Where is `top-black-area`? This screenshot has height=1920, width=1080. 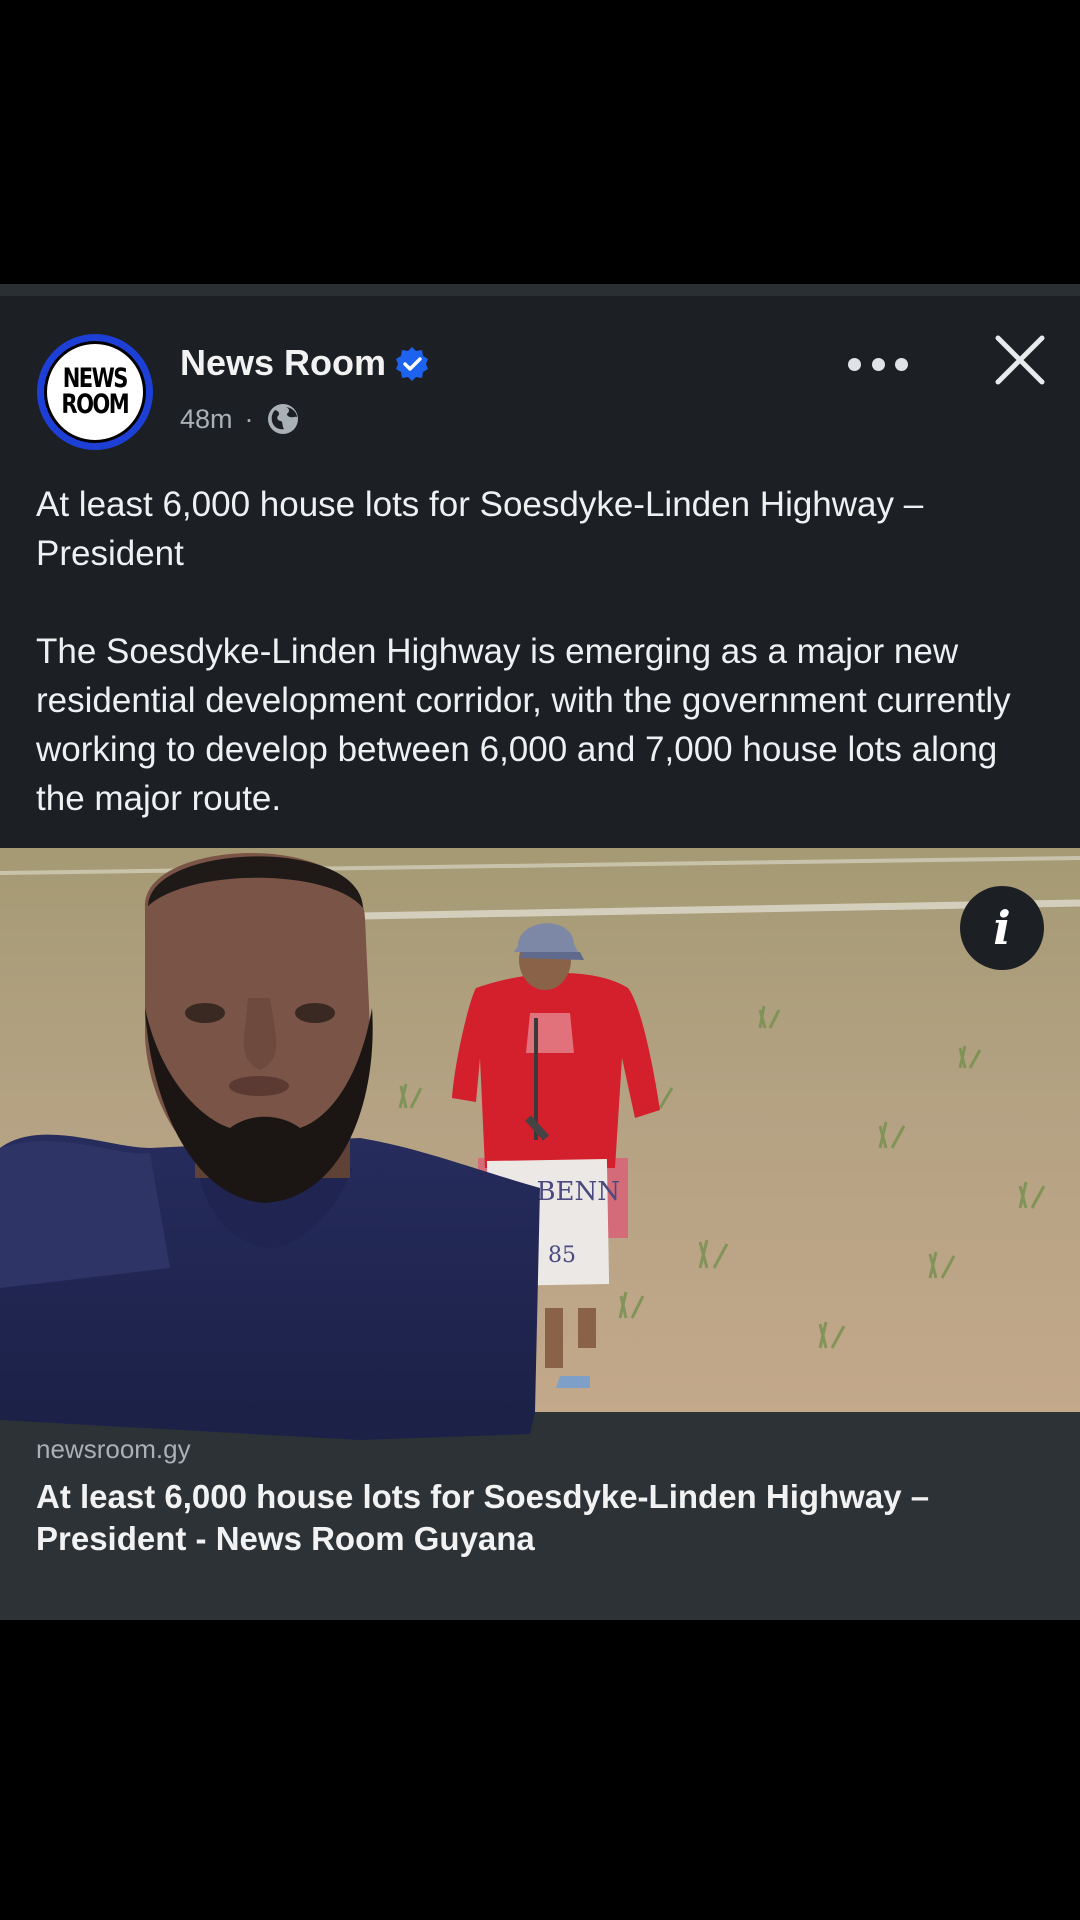 top-black-area is located at coordinates (540, 142).